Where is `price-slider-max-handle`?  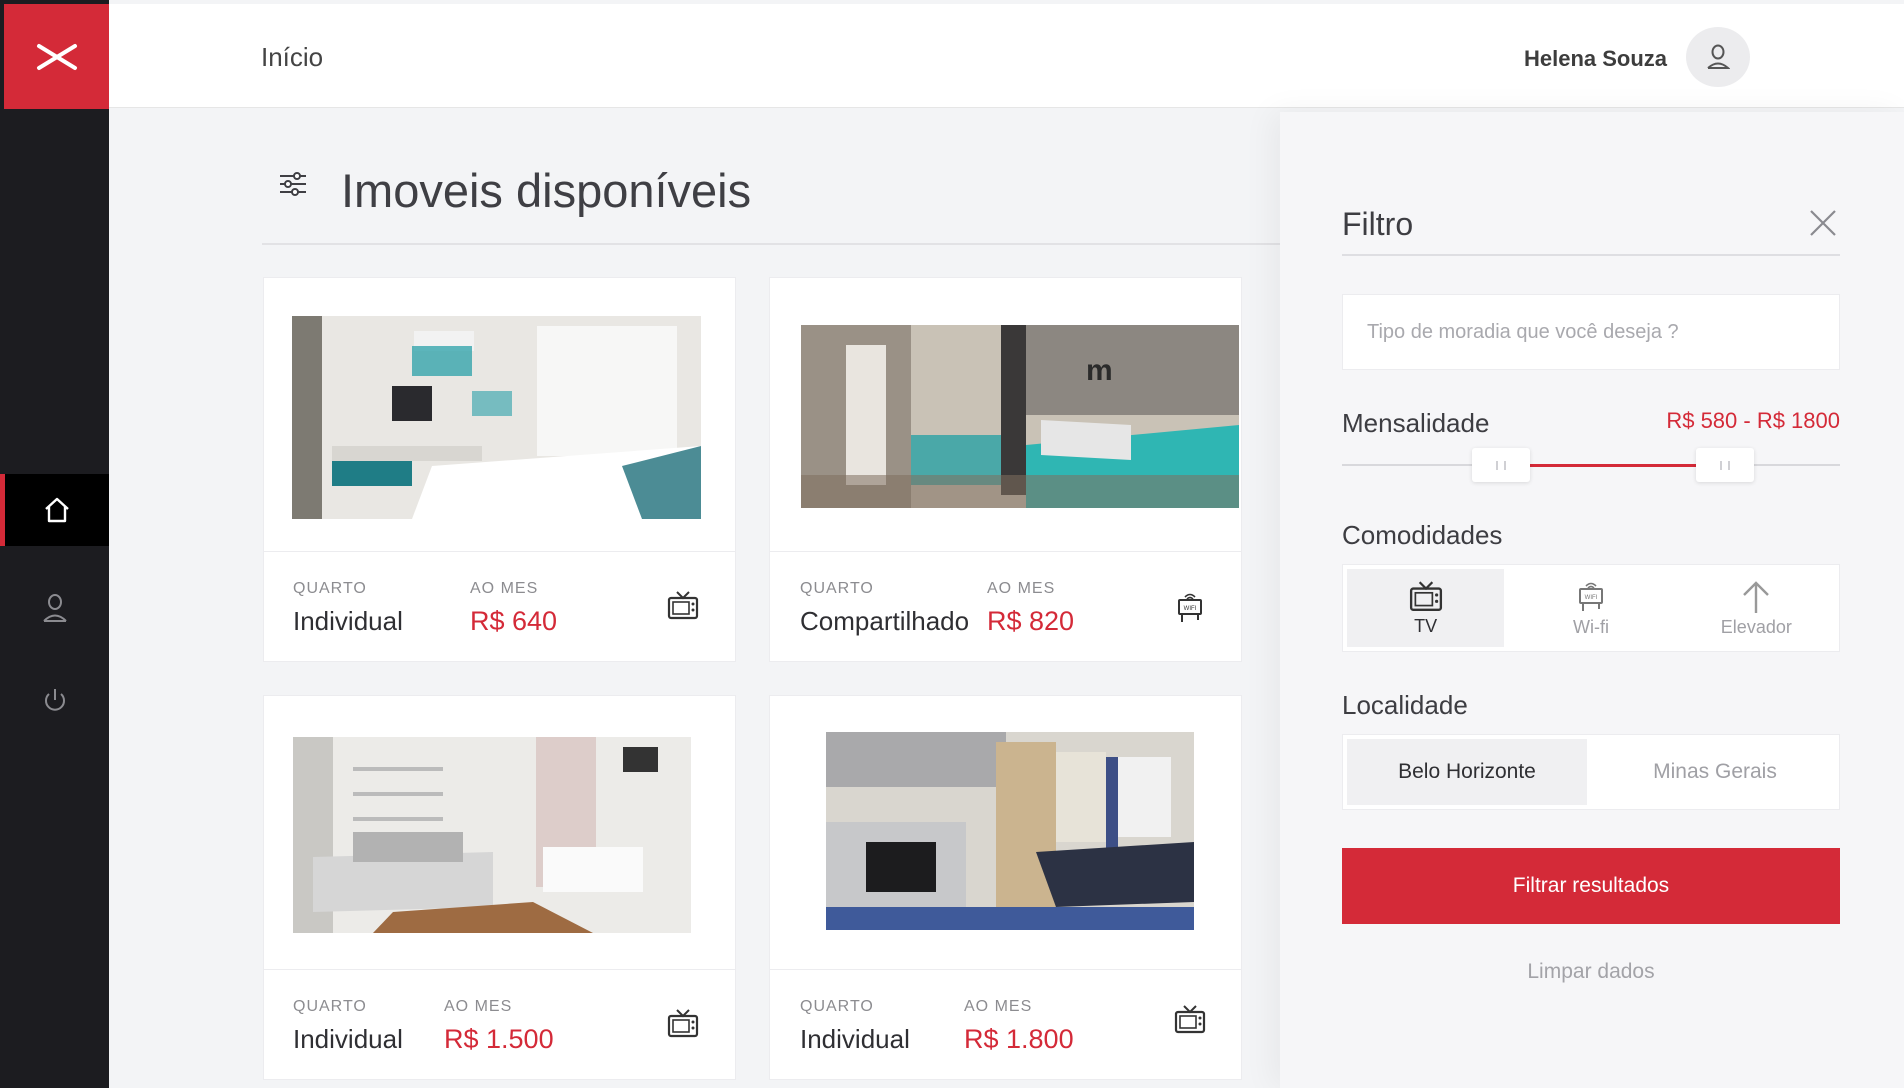 price-slider-max-handle is located at coordinates (1725, 465).